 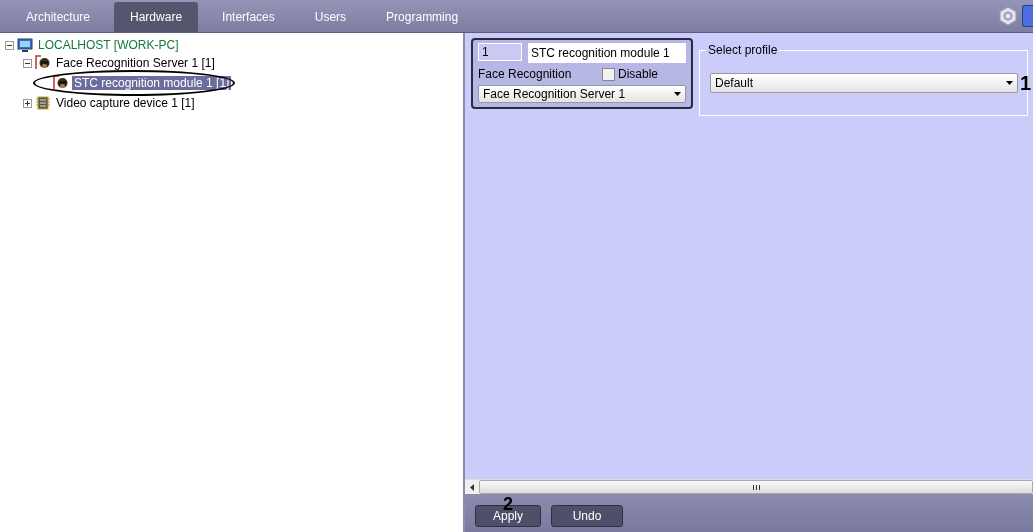 What do you see at coordinates (582, 94) in the screenshot?
I see `parent-select: Face Recognition Server 1` at bounding box center [582, 94].